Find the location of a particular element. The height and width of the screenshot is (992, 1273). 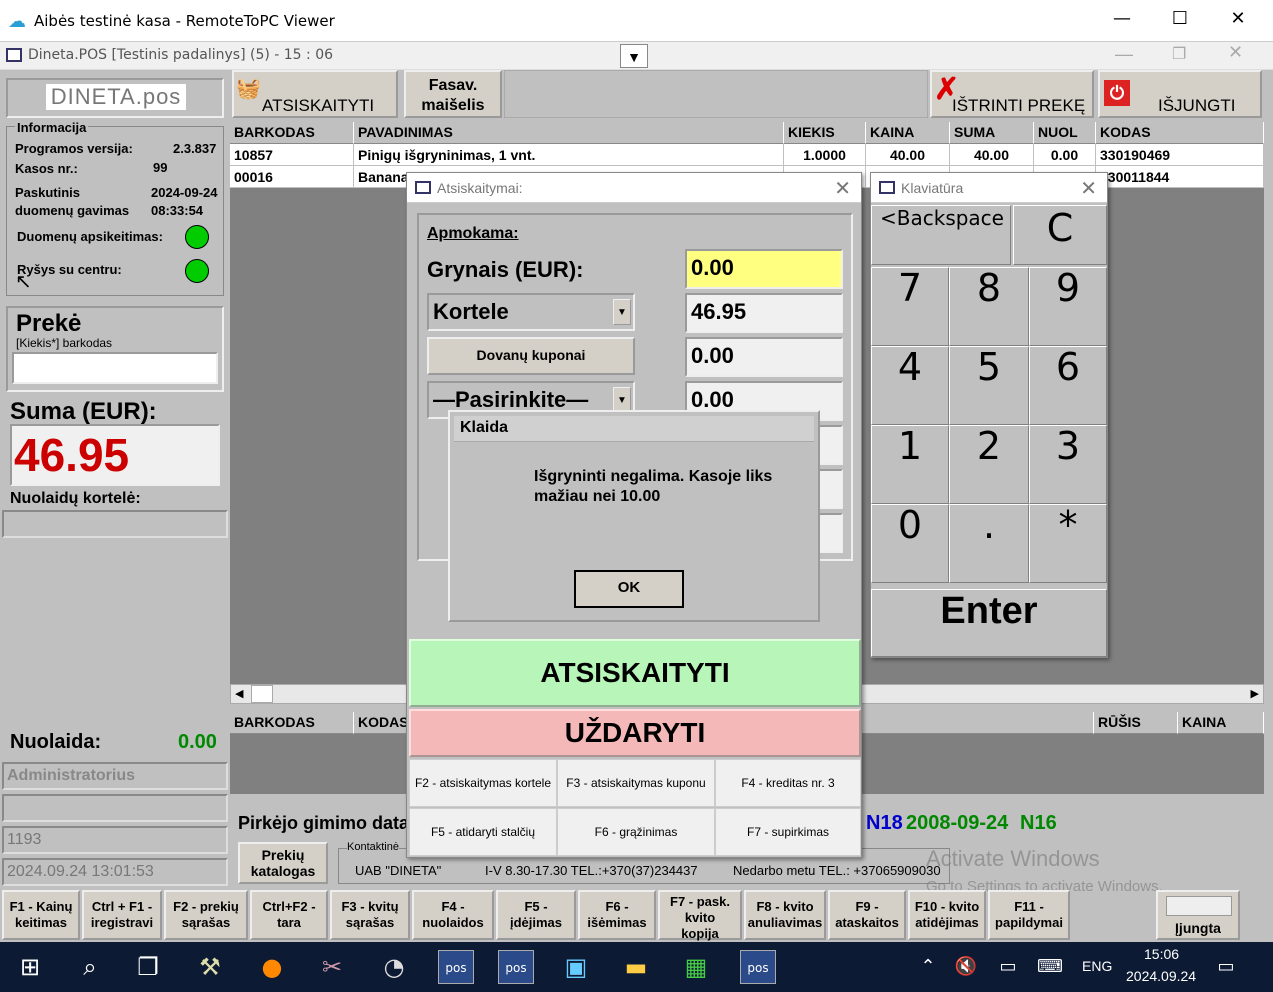

network-icon: ▭ is located at coordinates (1008, 967).